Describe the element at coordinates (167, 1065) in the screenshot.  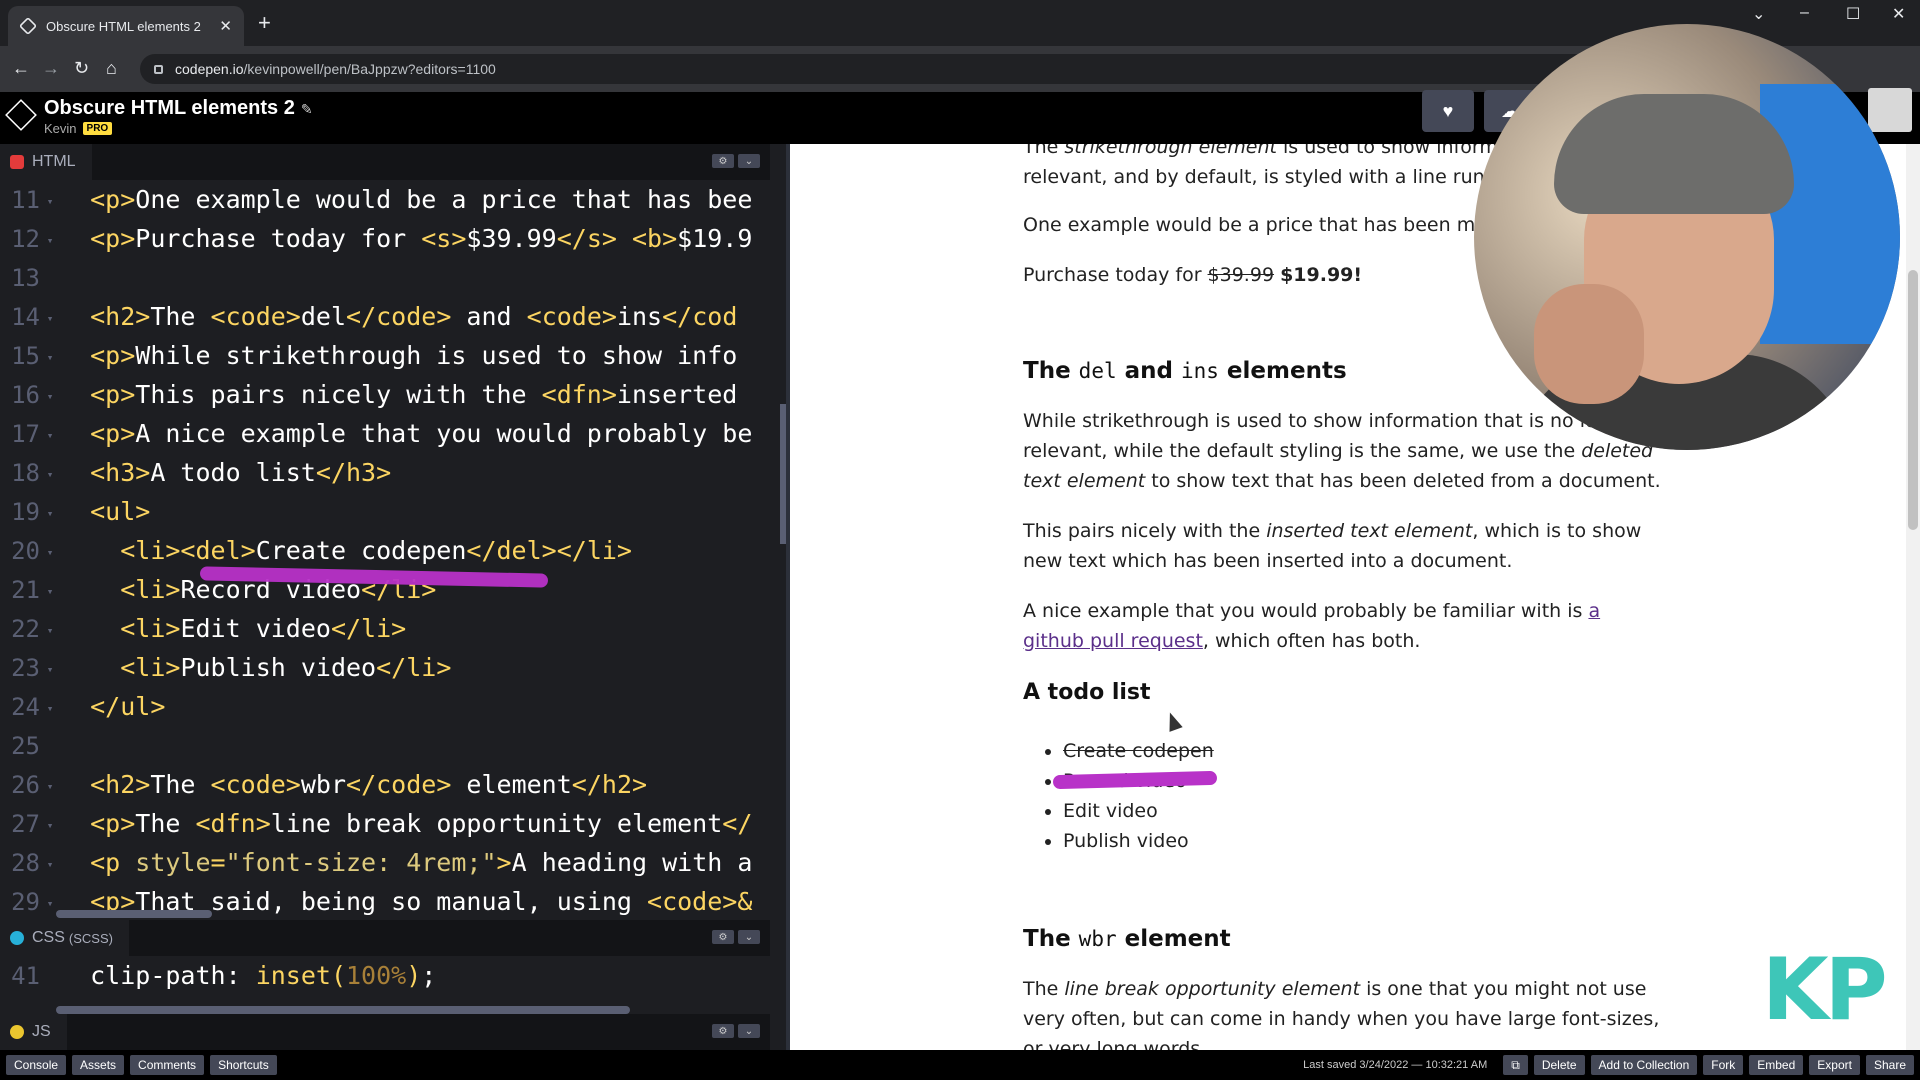
I see `comments-button: Comments` at that location.